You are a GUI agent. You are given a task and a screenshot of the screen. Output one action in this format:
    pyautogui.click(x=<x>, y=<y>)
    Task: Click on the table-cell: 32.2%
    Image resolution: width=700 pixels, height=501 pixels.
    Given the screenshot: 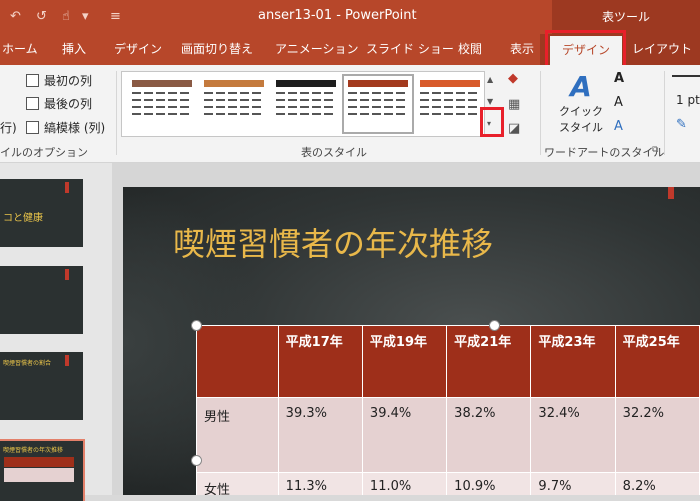 What is the action you would take?
    pyautogui.click(x=657, y=435)
    